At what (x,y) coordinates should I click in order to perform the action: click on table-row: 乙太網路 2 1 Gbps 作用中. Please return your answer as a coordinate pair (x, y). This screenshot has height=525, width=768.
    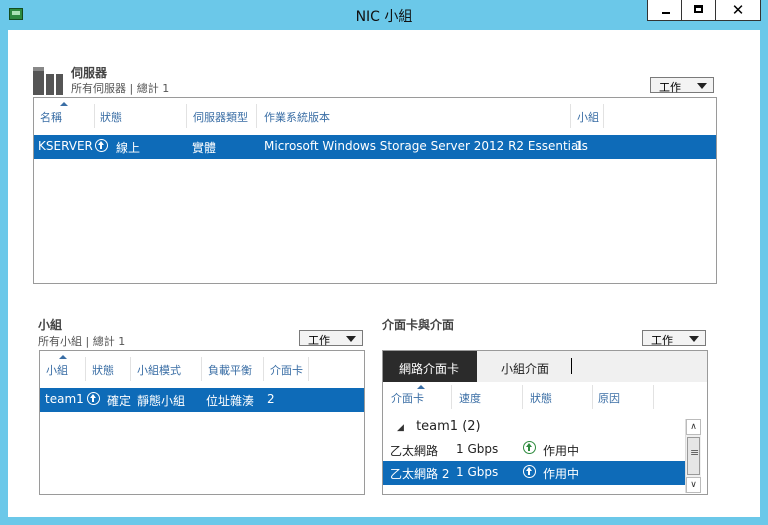
    Looking at the image, I should click on (536, 473).